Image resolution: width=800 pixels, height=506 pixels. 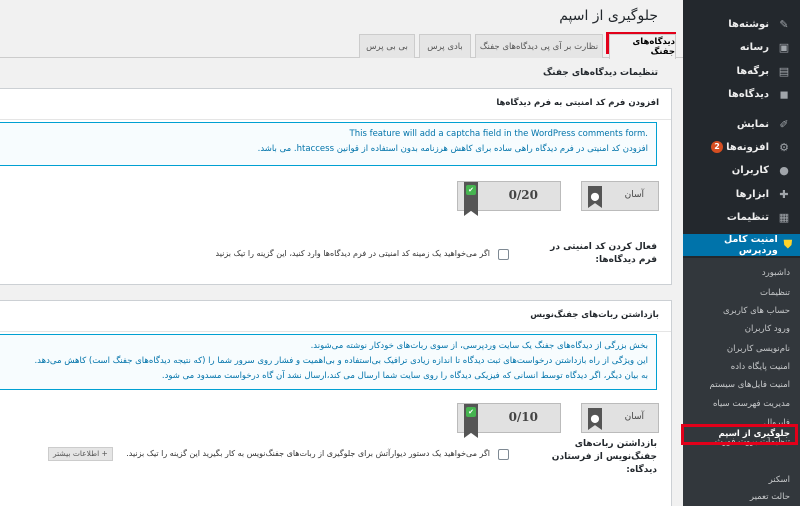 What do you see at coordinates (748, 24) in the screenshot?
I see `sidebar-item-label: نوشته‌ها` at bounding box center [748, 24].